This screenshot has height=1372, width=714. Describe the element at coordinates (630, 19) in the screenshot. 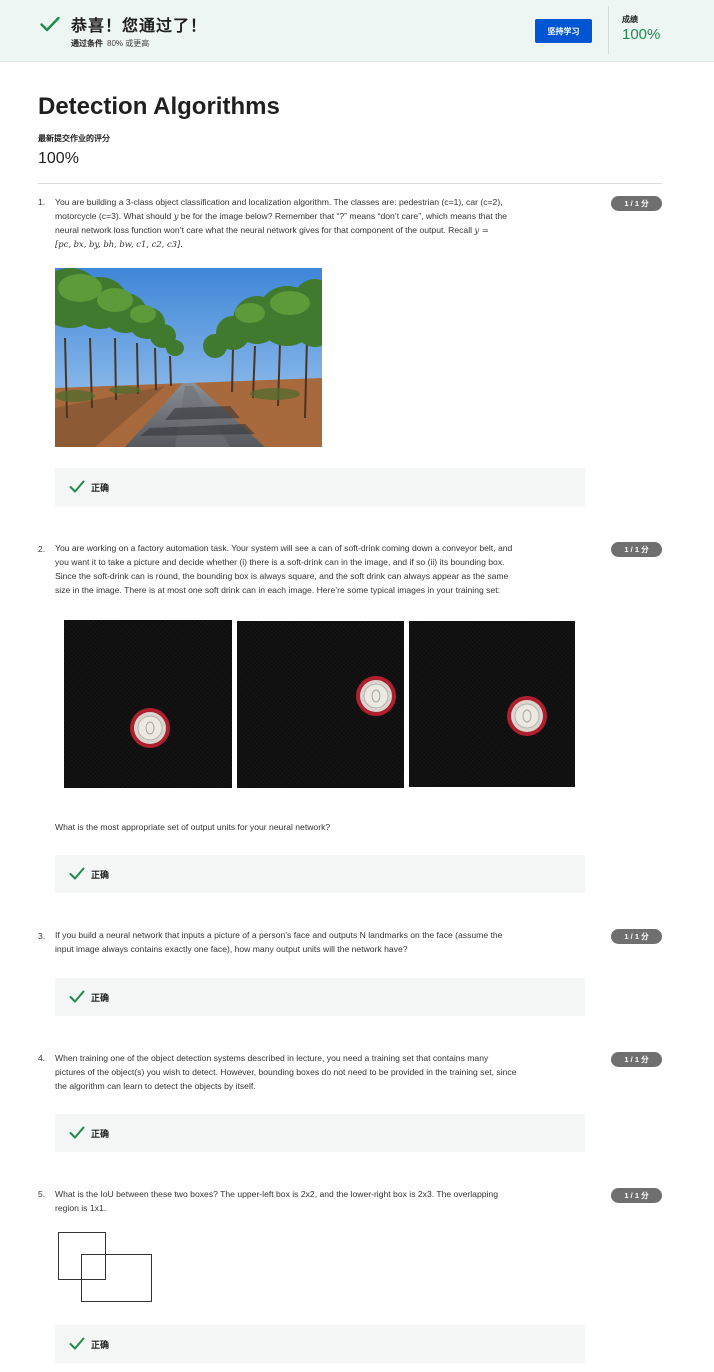

I see `grade-label: 成绩` at that location.